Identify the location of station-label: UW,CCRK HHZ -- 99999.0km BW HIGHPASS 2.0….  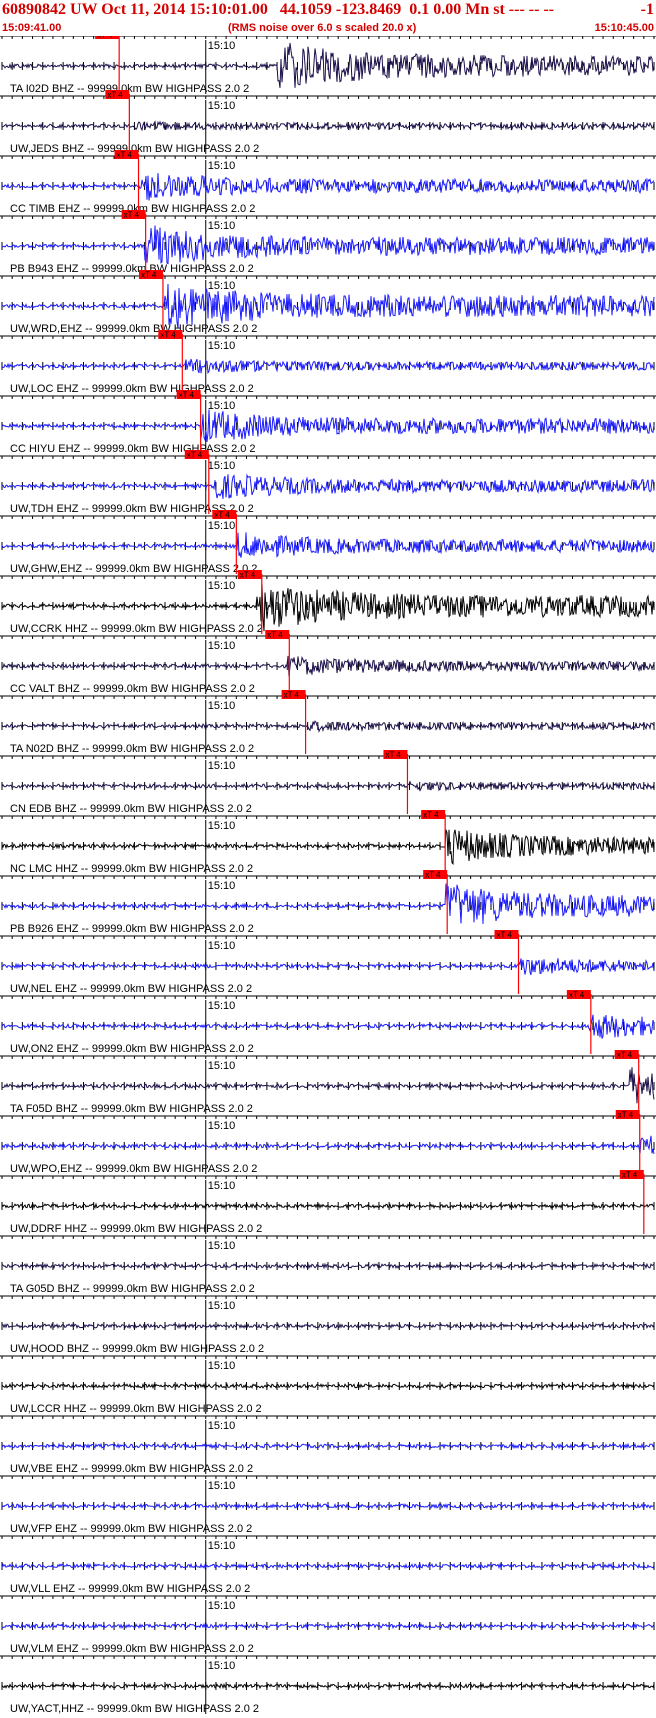
(136, 629).